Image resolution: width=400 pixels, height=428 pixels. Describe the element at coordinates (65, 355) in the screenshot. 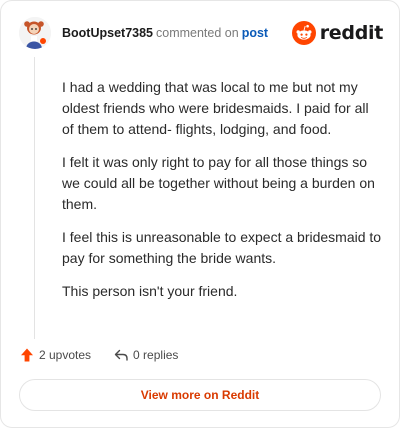

I see `upvote-count: 2 upvotes` at that location.